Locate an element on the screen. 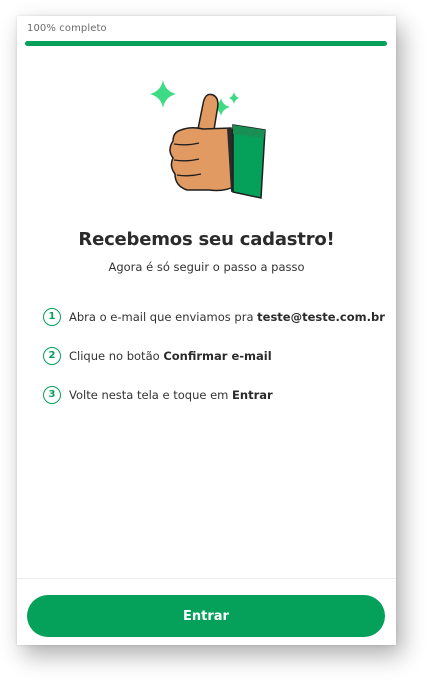  step-item: 2 Clique no botão Confirmar e-mail is located at coordinates (215, 355).